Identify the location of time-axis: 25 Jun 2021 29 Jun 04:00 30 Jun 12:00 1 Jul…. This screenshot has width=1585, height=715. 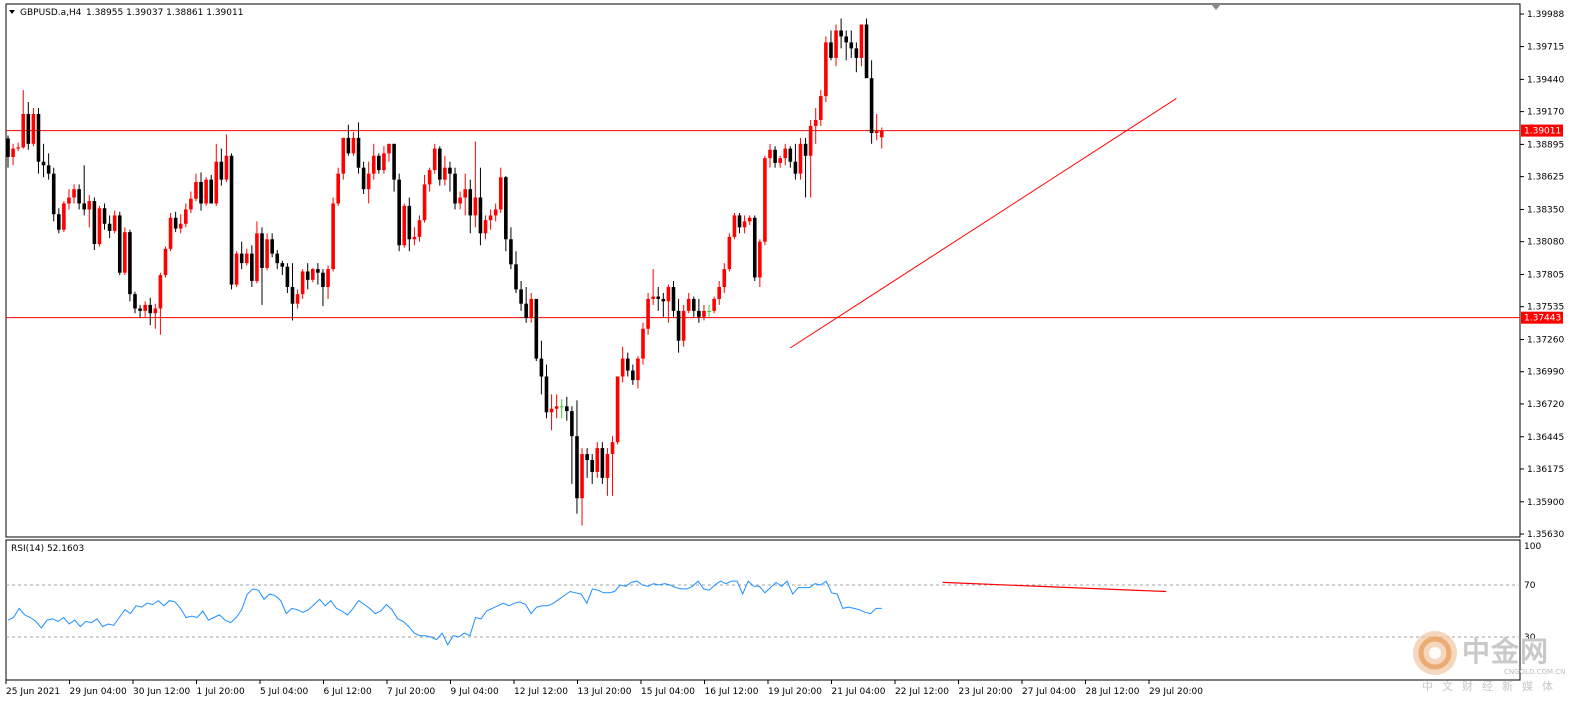
(604, 688).